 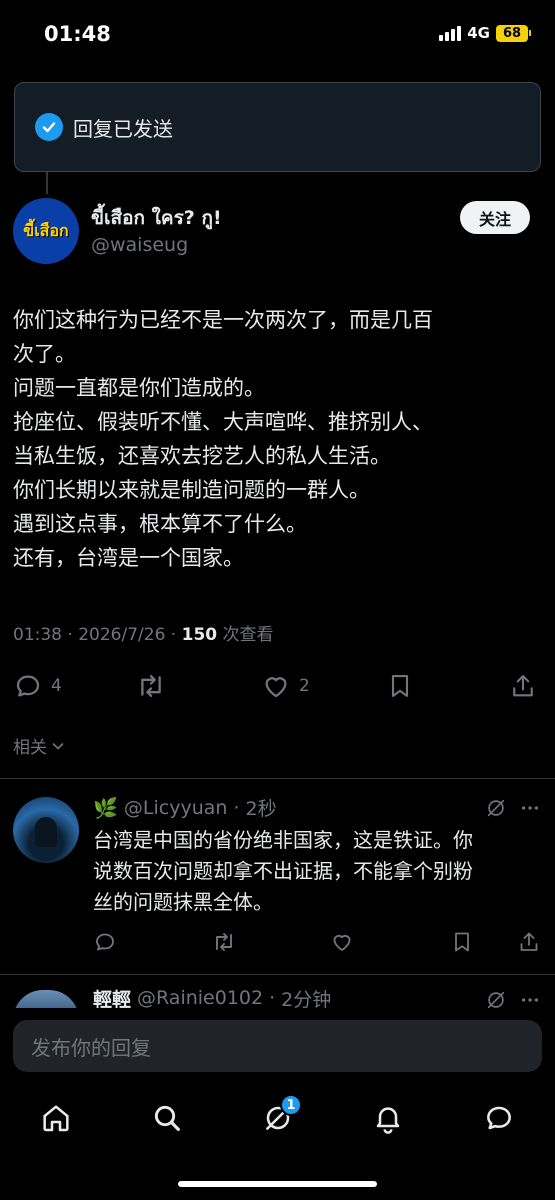 I want to click on reply-right-icons, so click(x=513, y=808).